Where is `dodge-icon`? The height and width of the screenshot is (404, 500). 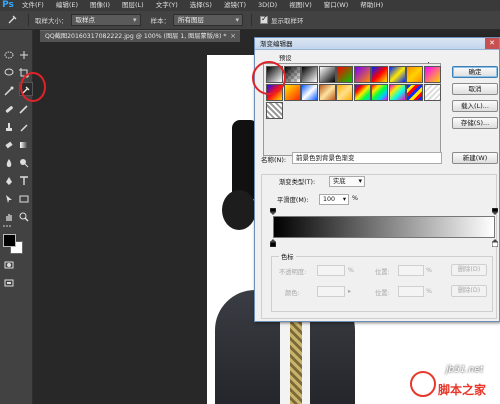 dodge-icon is located at coordinates (24, 163).